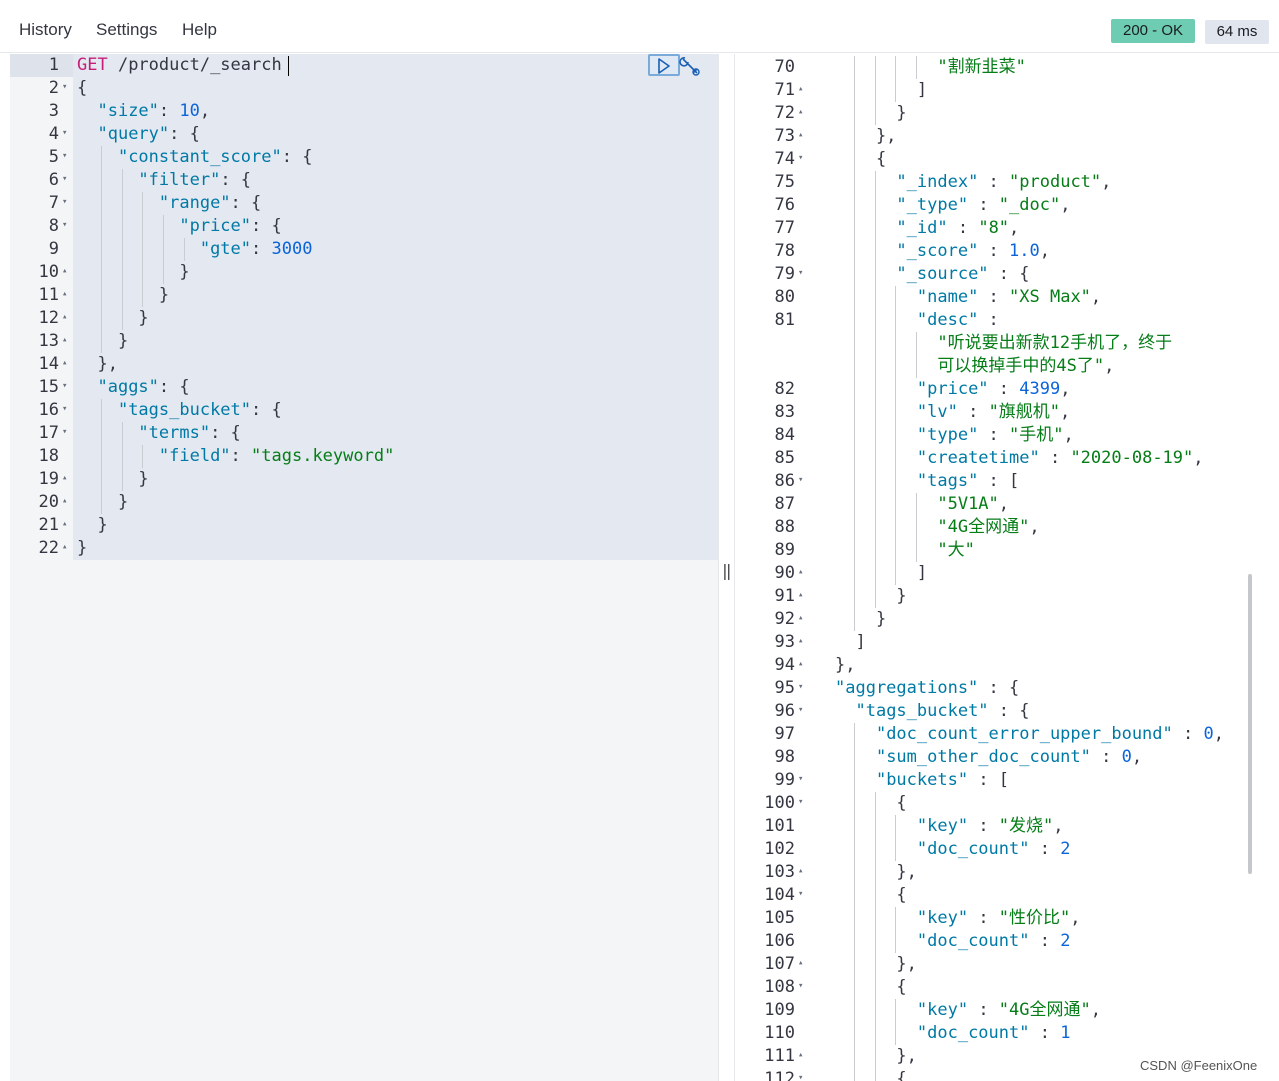  I want to click on run-request-button, so click(664, 65).